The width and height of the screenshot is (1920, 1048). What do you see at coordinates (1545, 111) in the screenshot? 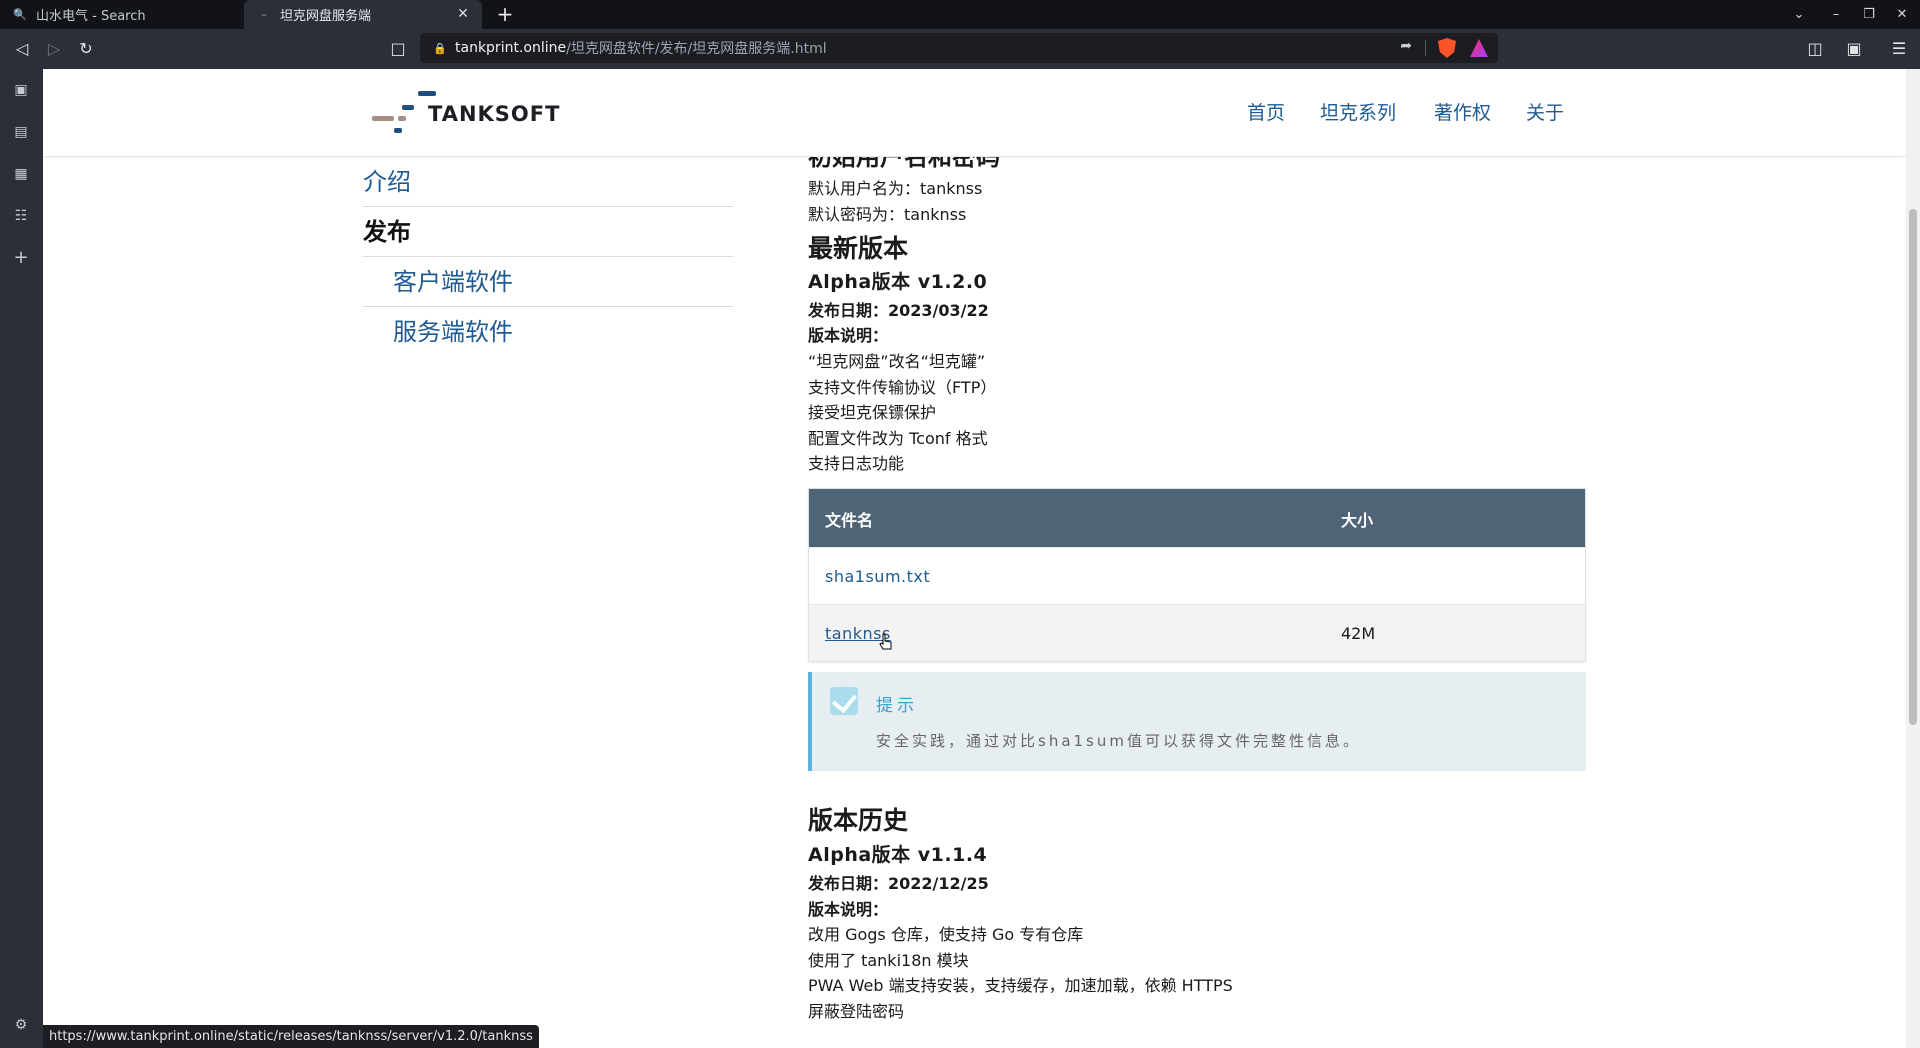
I see `nav-about: 关于` at bounding box center [1545, 111].